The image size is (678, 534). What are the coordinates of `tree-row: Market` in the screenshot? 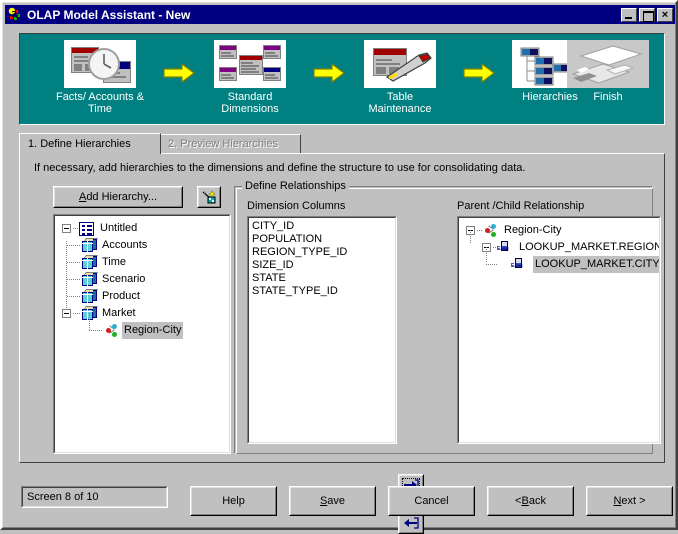 It's located at (142, 313).